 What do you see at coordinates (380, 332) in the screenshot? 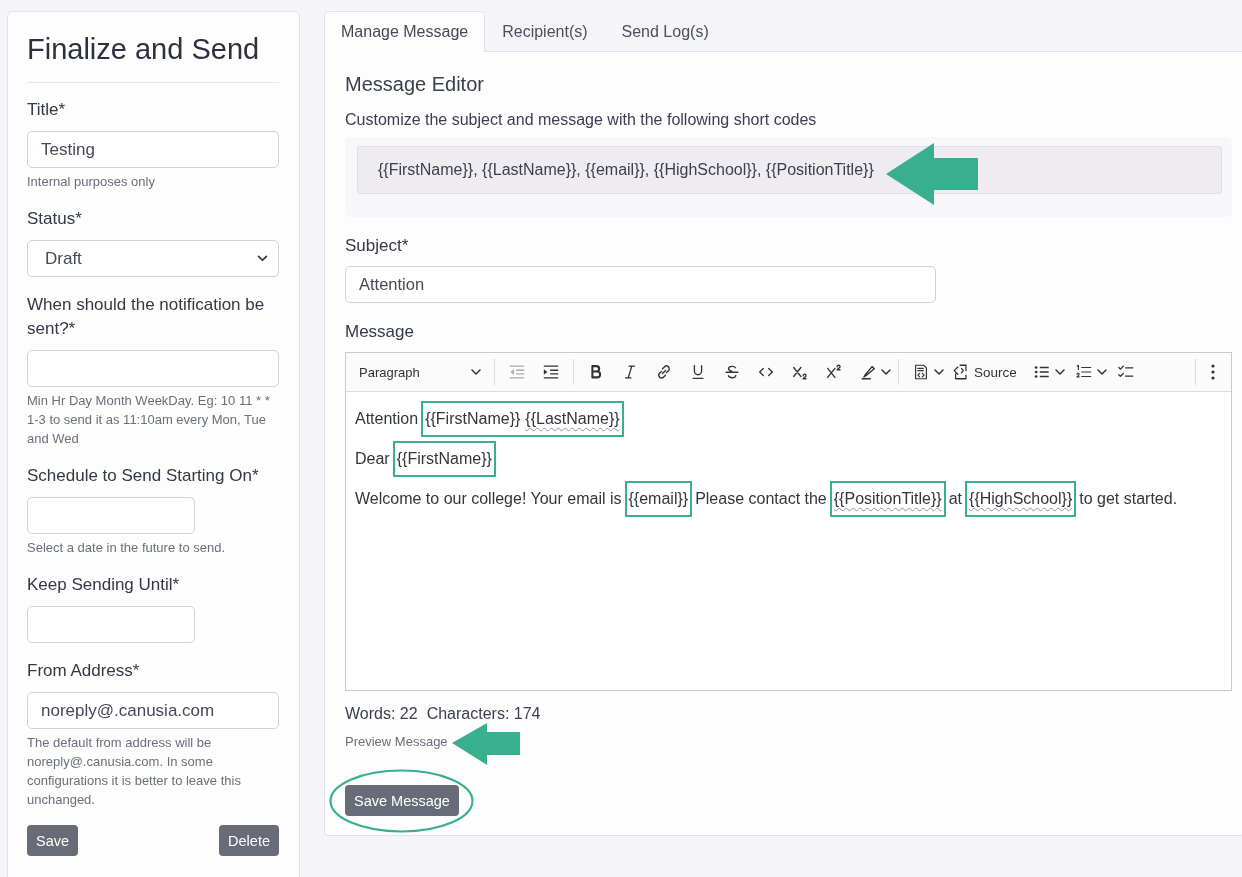
I see `field-label: Message` at bounding box center [380, 332].